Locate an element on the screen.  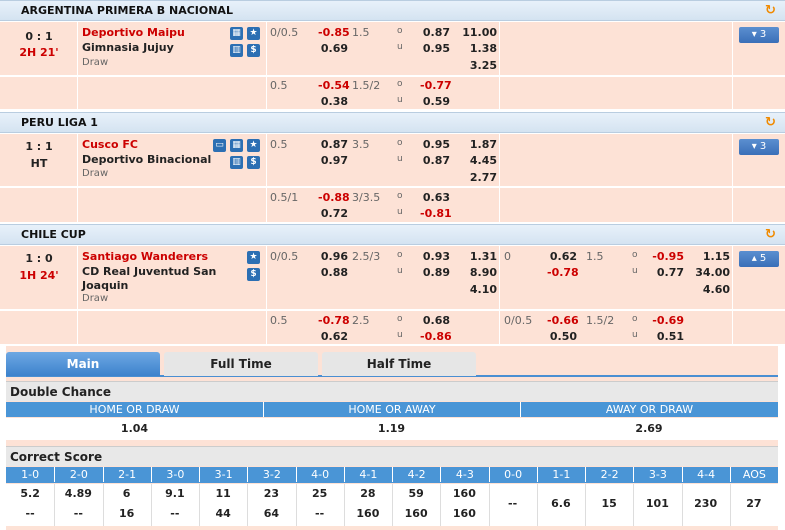
handicap-home-odds: -0.78 is located at coordinates (334, 320).